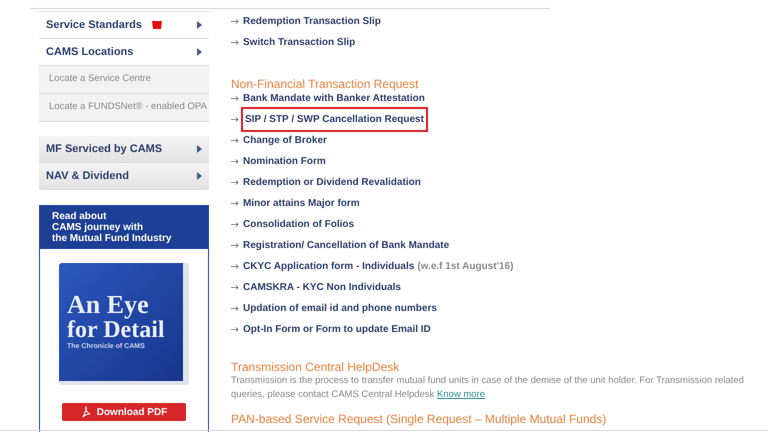 This screenshot has width=768, height=432. Describe the element at coordinates (312, 21) in the screenshot. I see `form-link: Redemption Transaction Slip` at that location.